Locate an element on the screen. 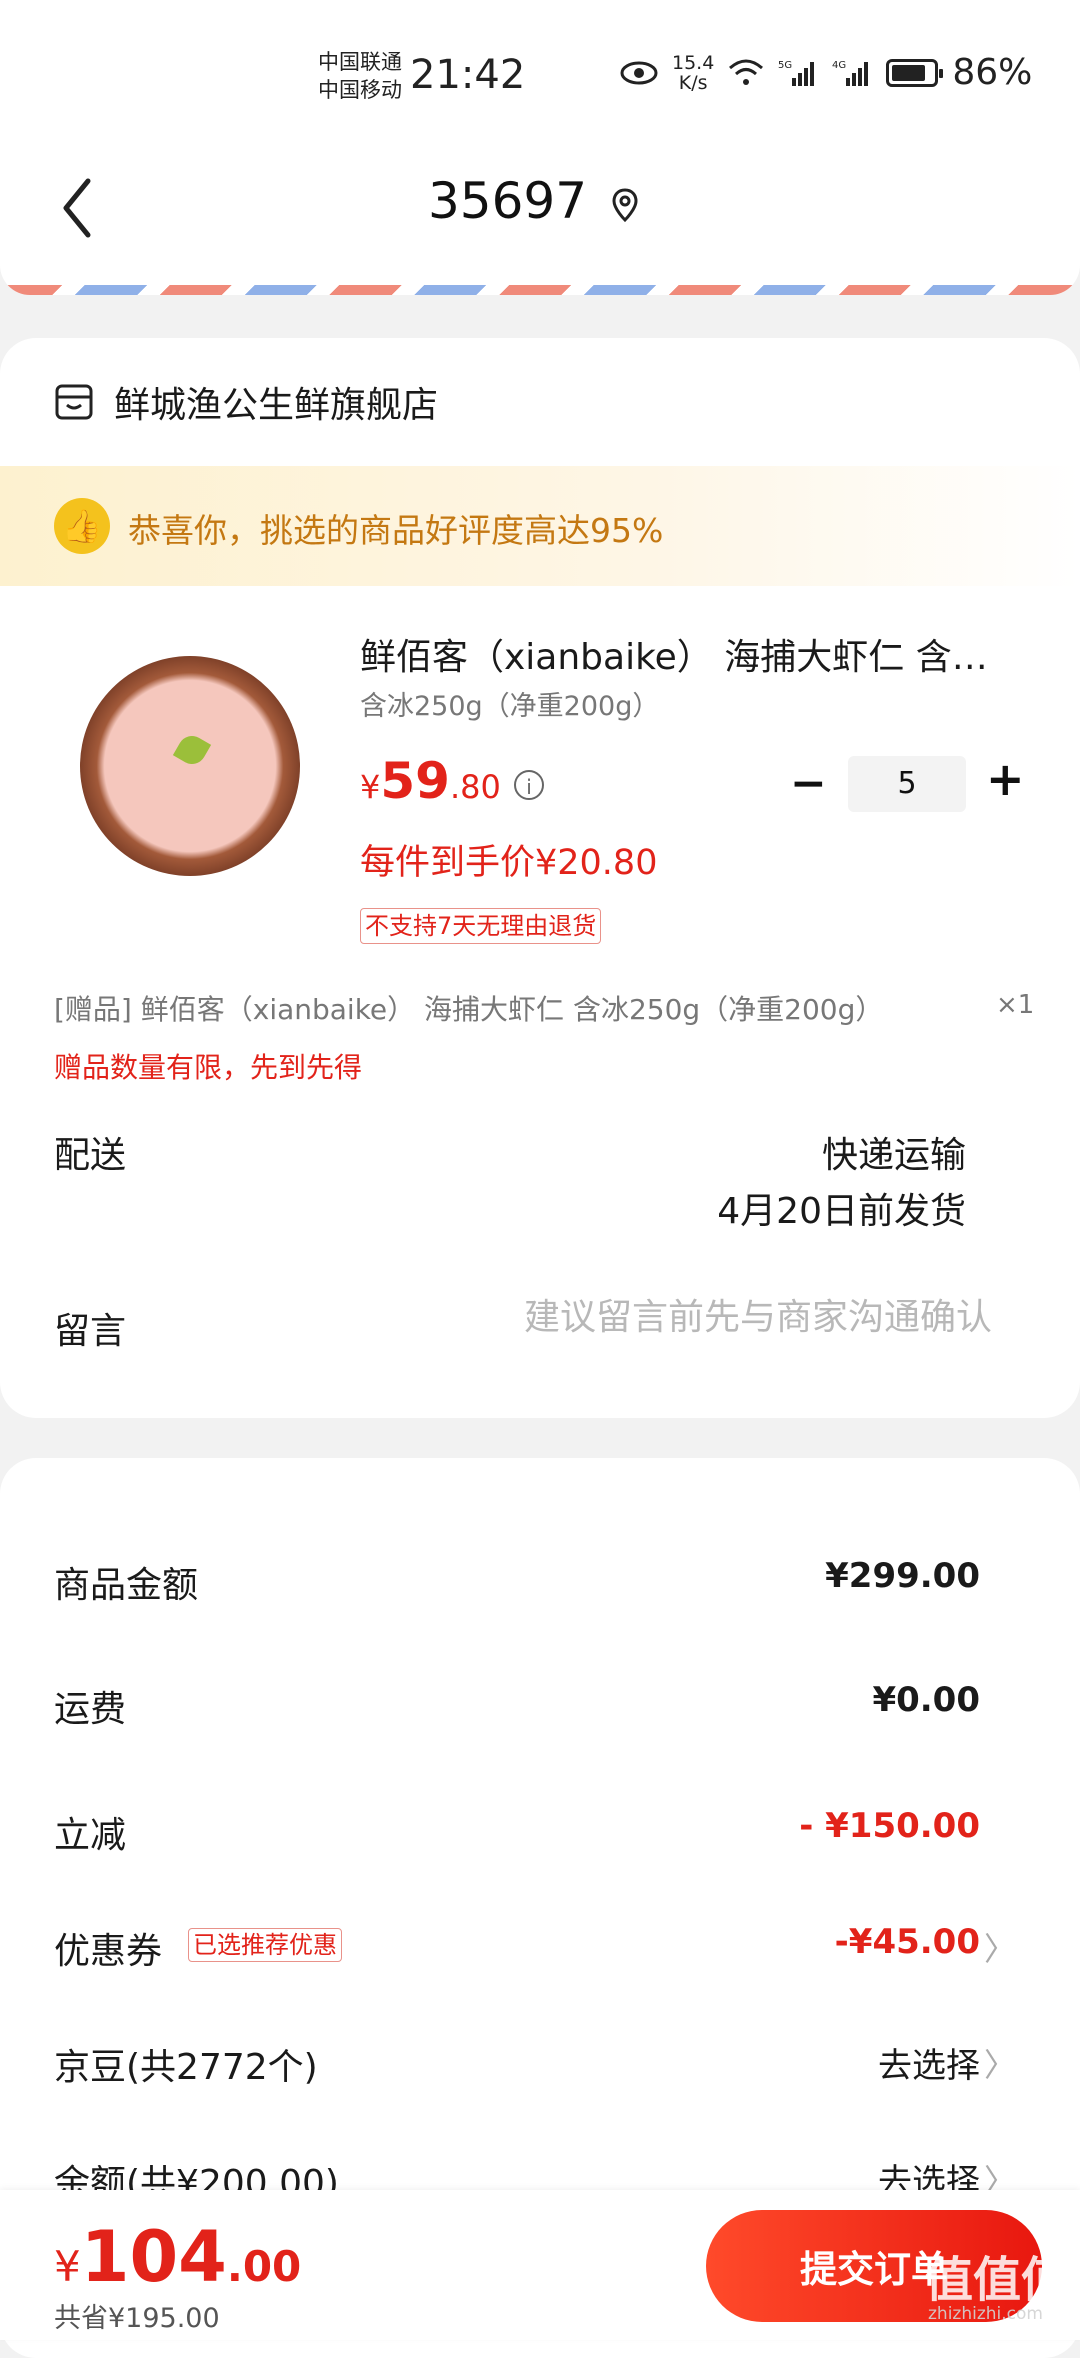 Image resolution: width=1080 pixels, height=2358 pixels. quantity-increase-button: + is located at coordinates (1005, 779).